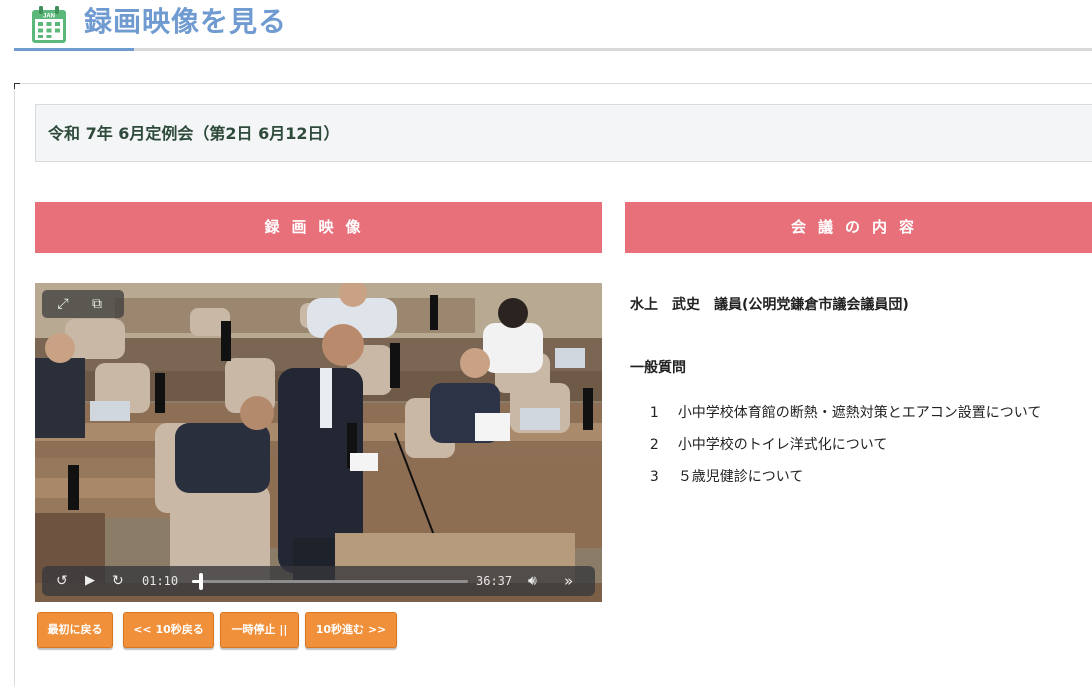  Describe the element at coordinates (200, 581) in the screenshot. I see `video-progress-handle` at that location.